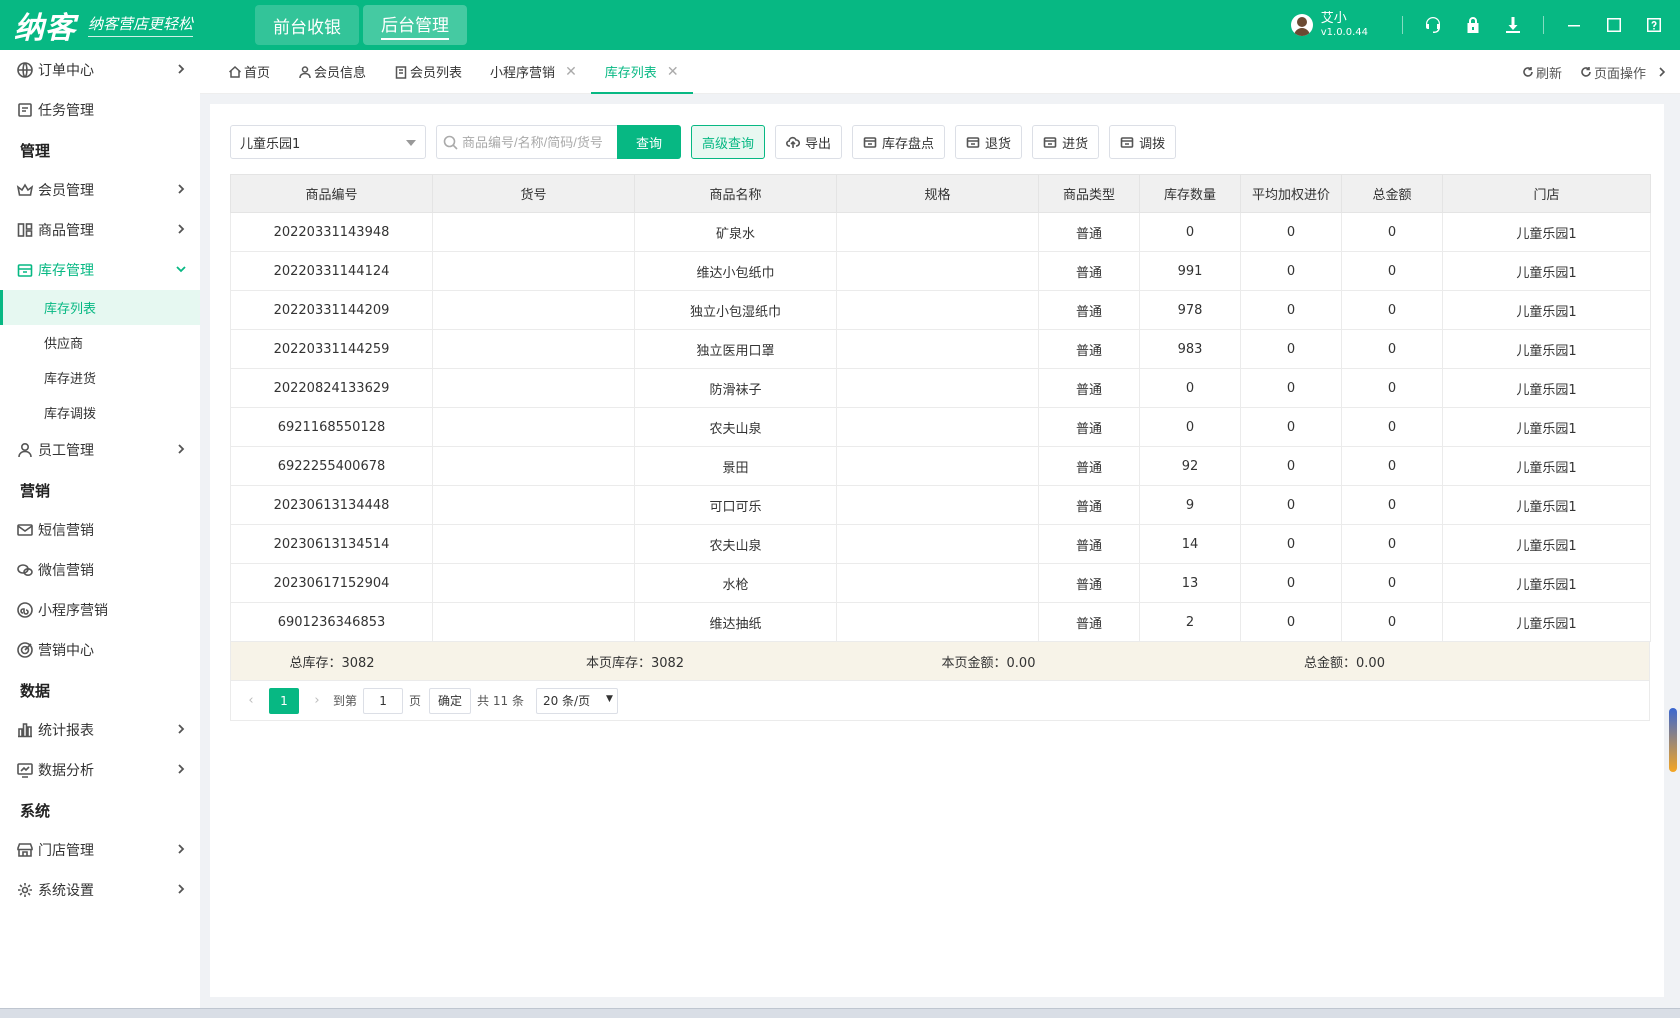  What do you see at coordinates (100, 890) in the screenshot?
I see `sidebar-item-system-settings: 系统设置` at bounding box center [100, 890].